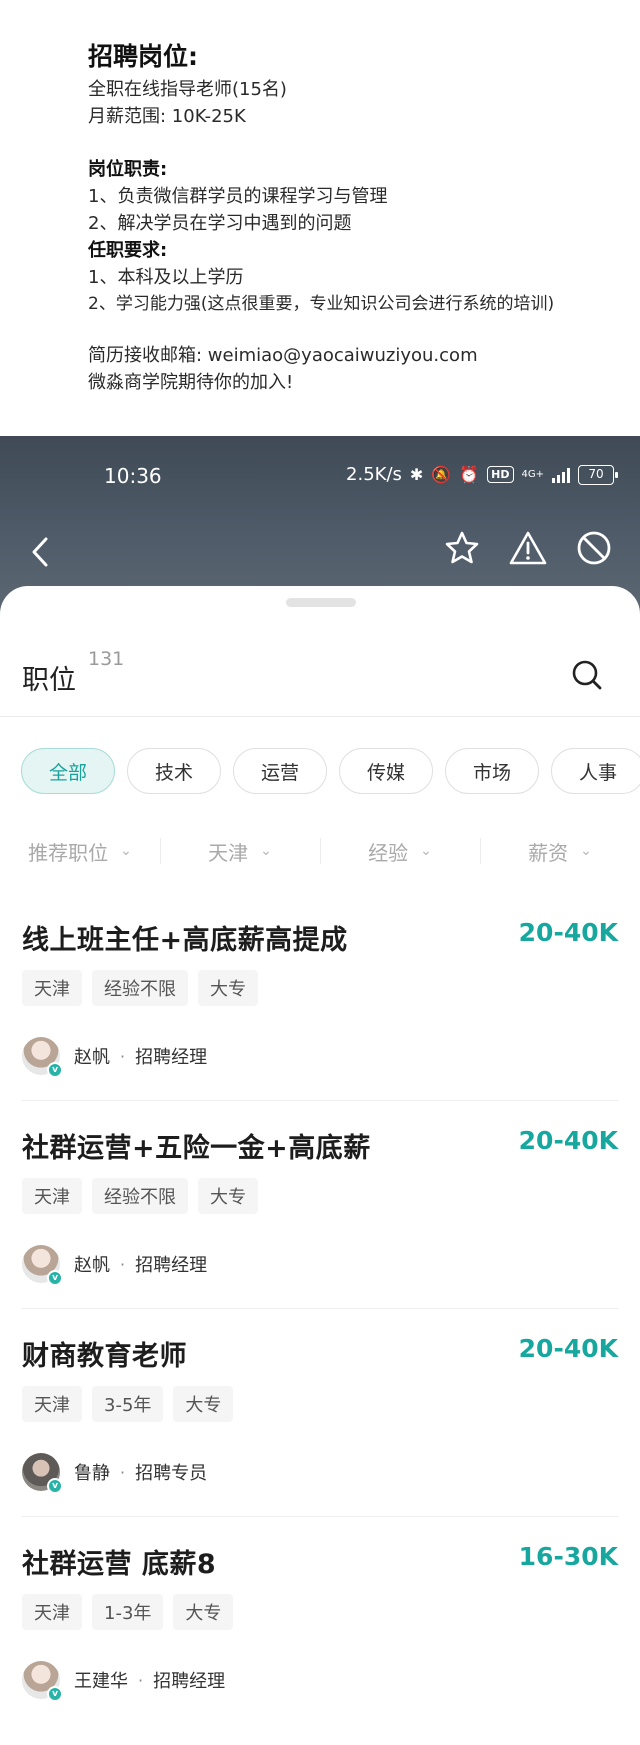  I want to click on block-icon, so click(594, 548).